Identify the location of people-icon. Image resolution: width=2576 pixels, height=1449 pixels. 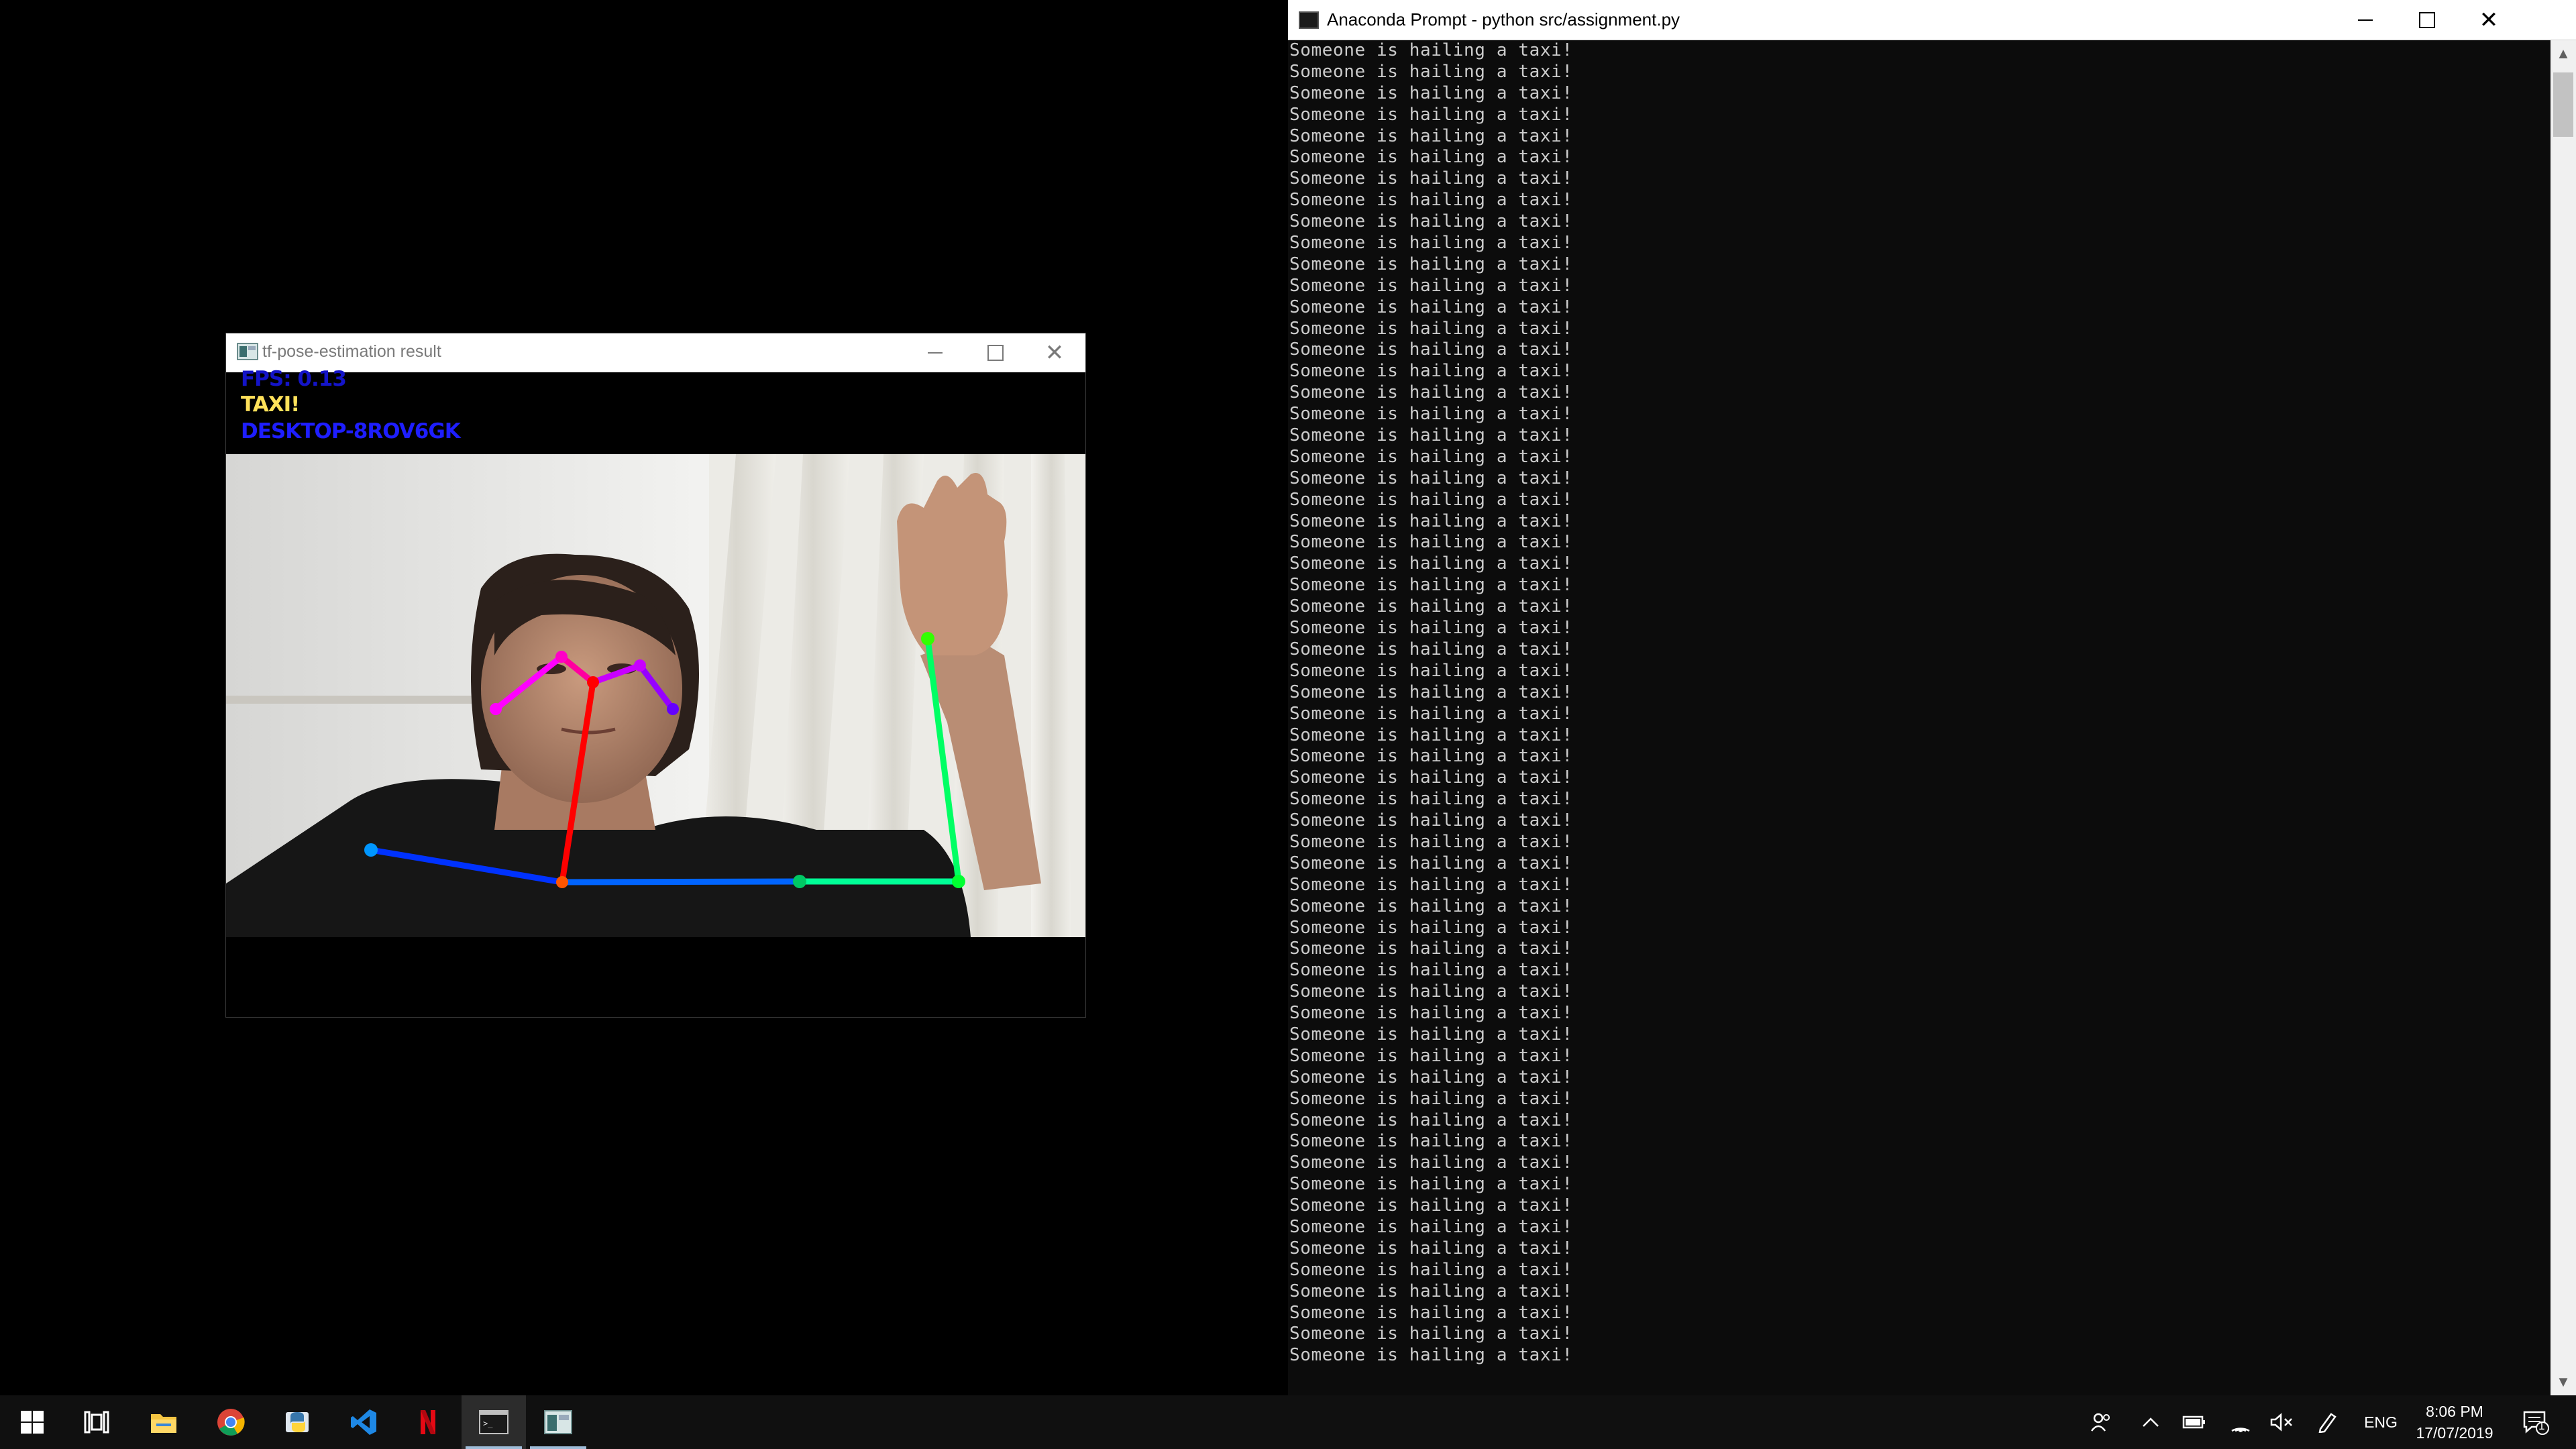
(2100, 1422).